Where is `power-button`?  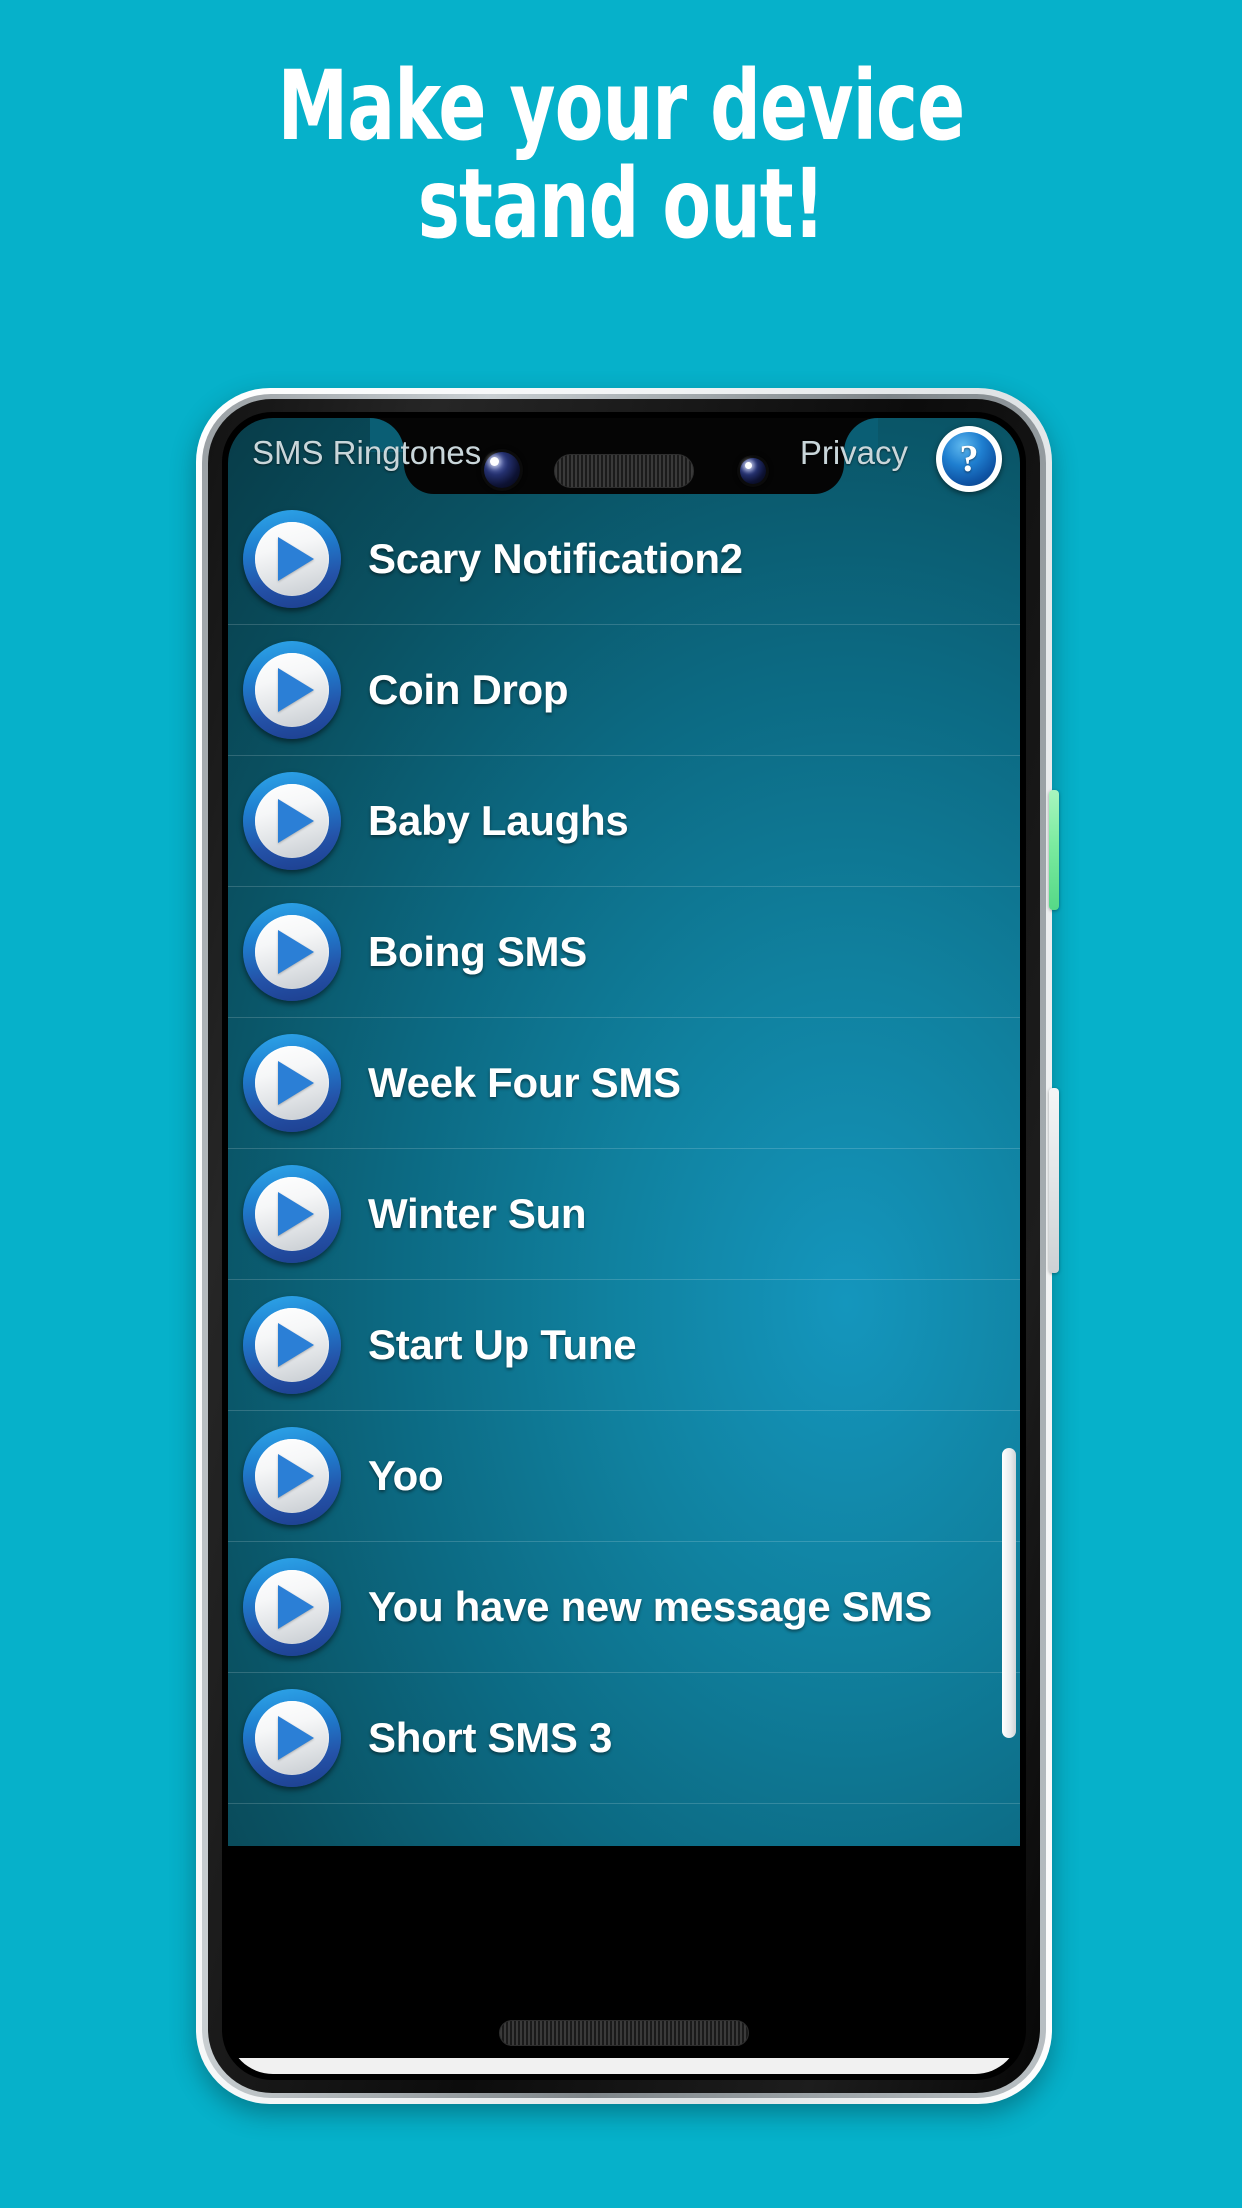 power-button is located at coordinates (1054, 1180).